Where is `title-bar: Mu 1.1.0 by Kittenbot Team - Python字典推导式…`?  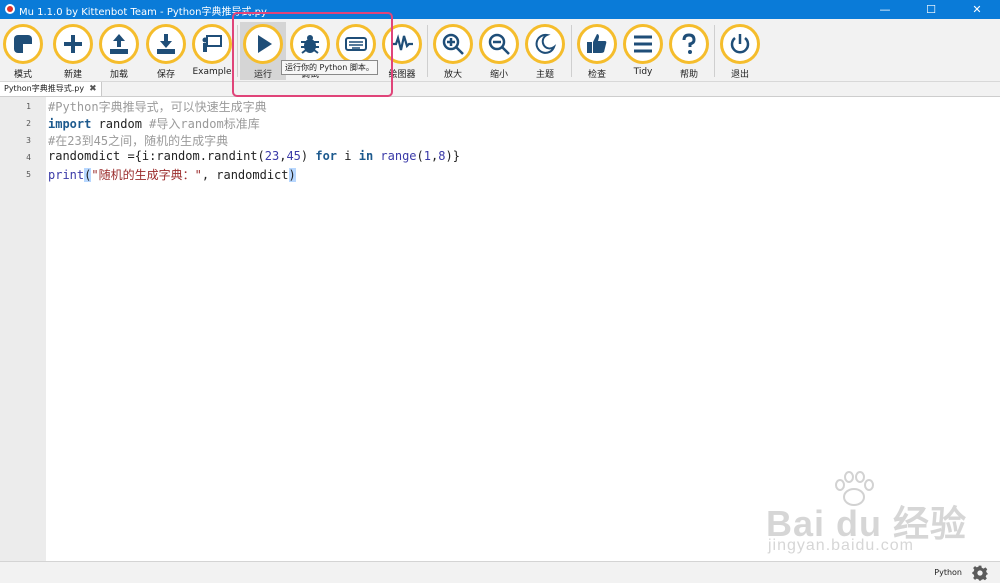
title-bar: Mu 1.1.0 by Kittenbot Team - Python字典推导式… is located at coordinates (500, 9).